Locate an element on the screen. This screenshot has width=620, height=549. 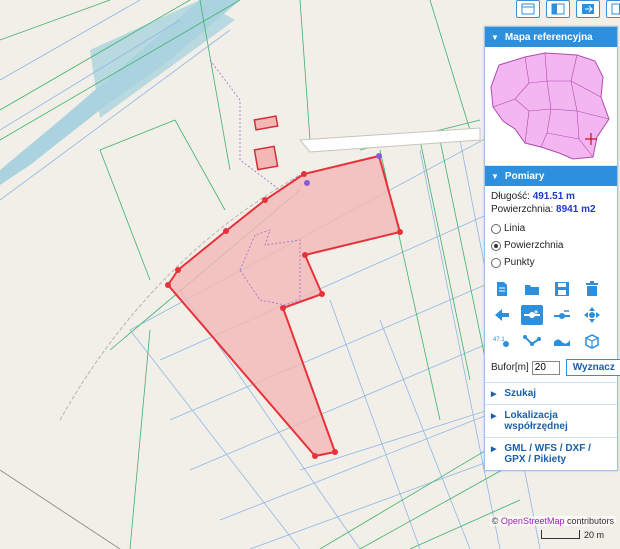
move-icon is located at coordinates (592, 315).